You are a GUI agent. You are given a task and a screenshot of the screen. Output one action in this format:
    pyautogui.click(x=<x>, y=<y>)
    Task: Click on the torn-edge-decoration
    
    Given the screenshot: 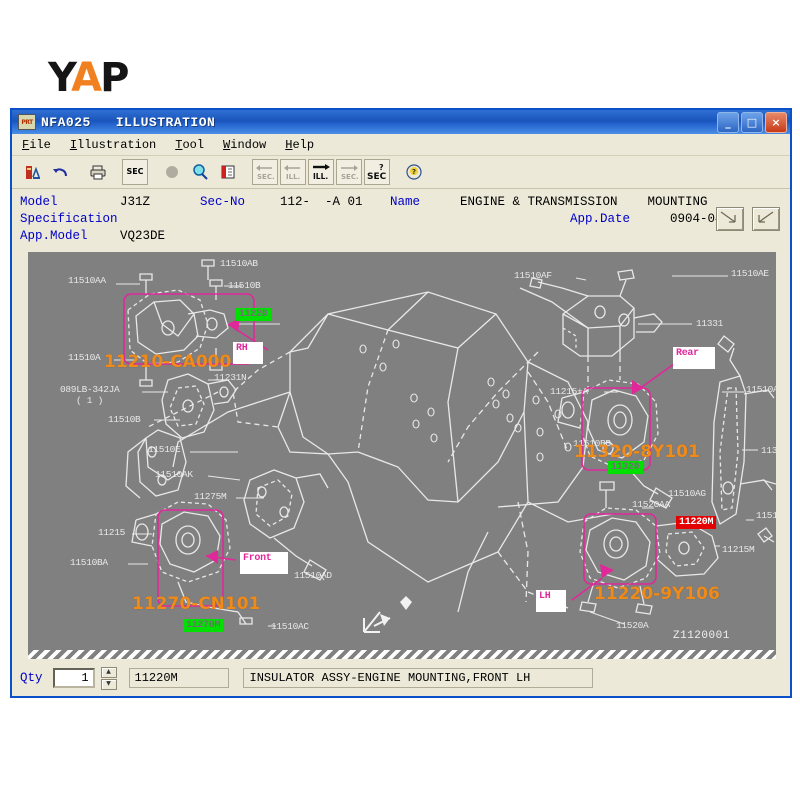 What is the action you would take?
    pyautogui.click(x=402, y=654)
    